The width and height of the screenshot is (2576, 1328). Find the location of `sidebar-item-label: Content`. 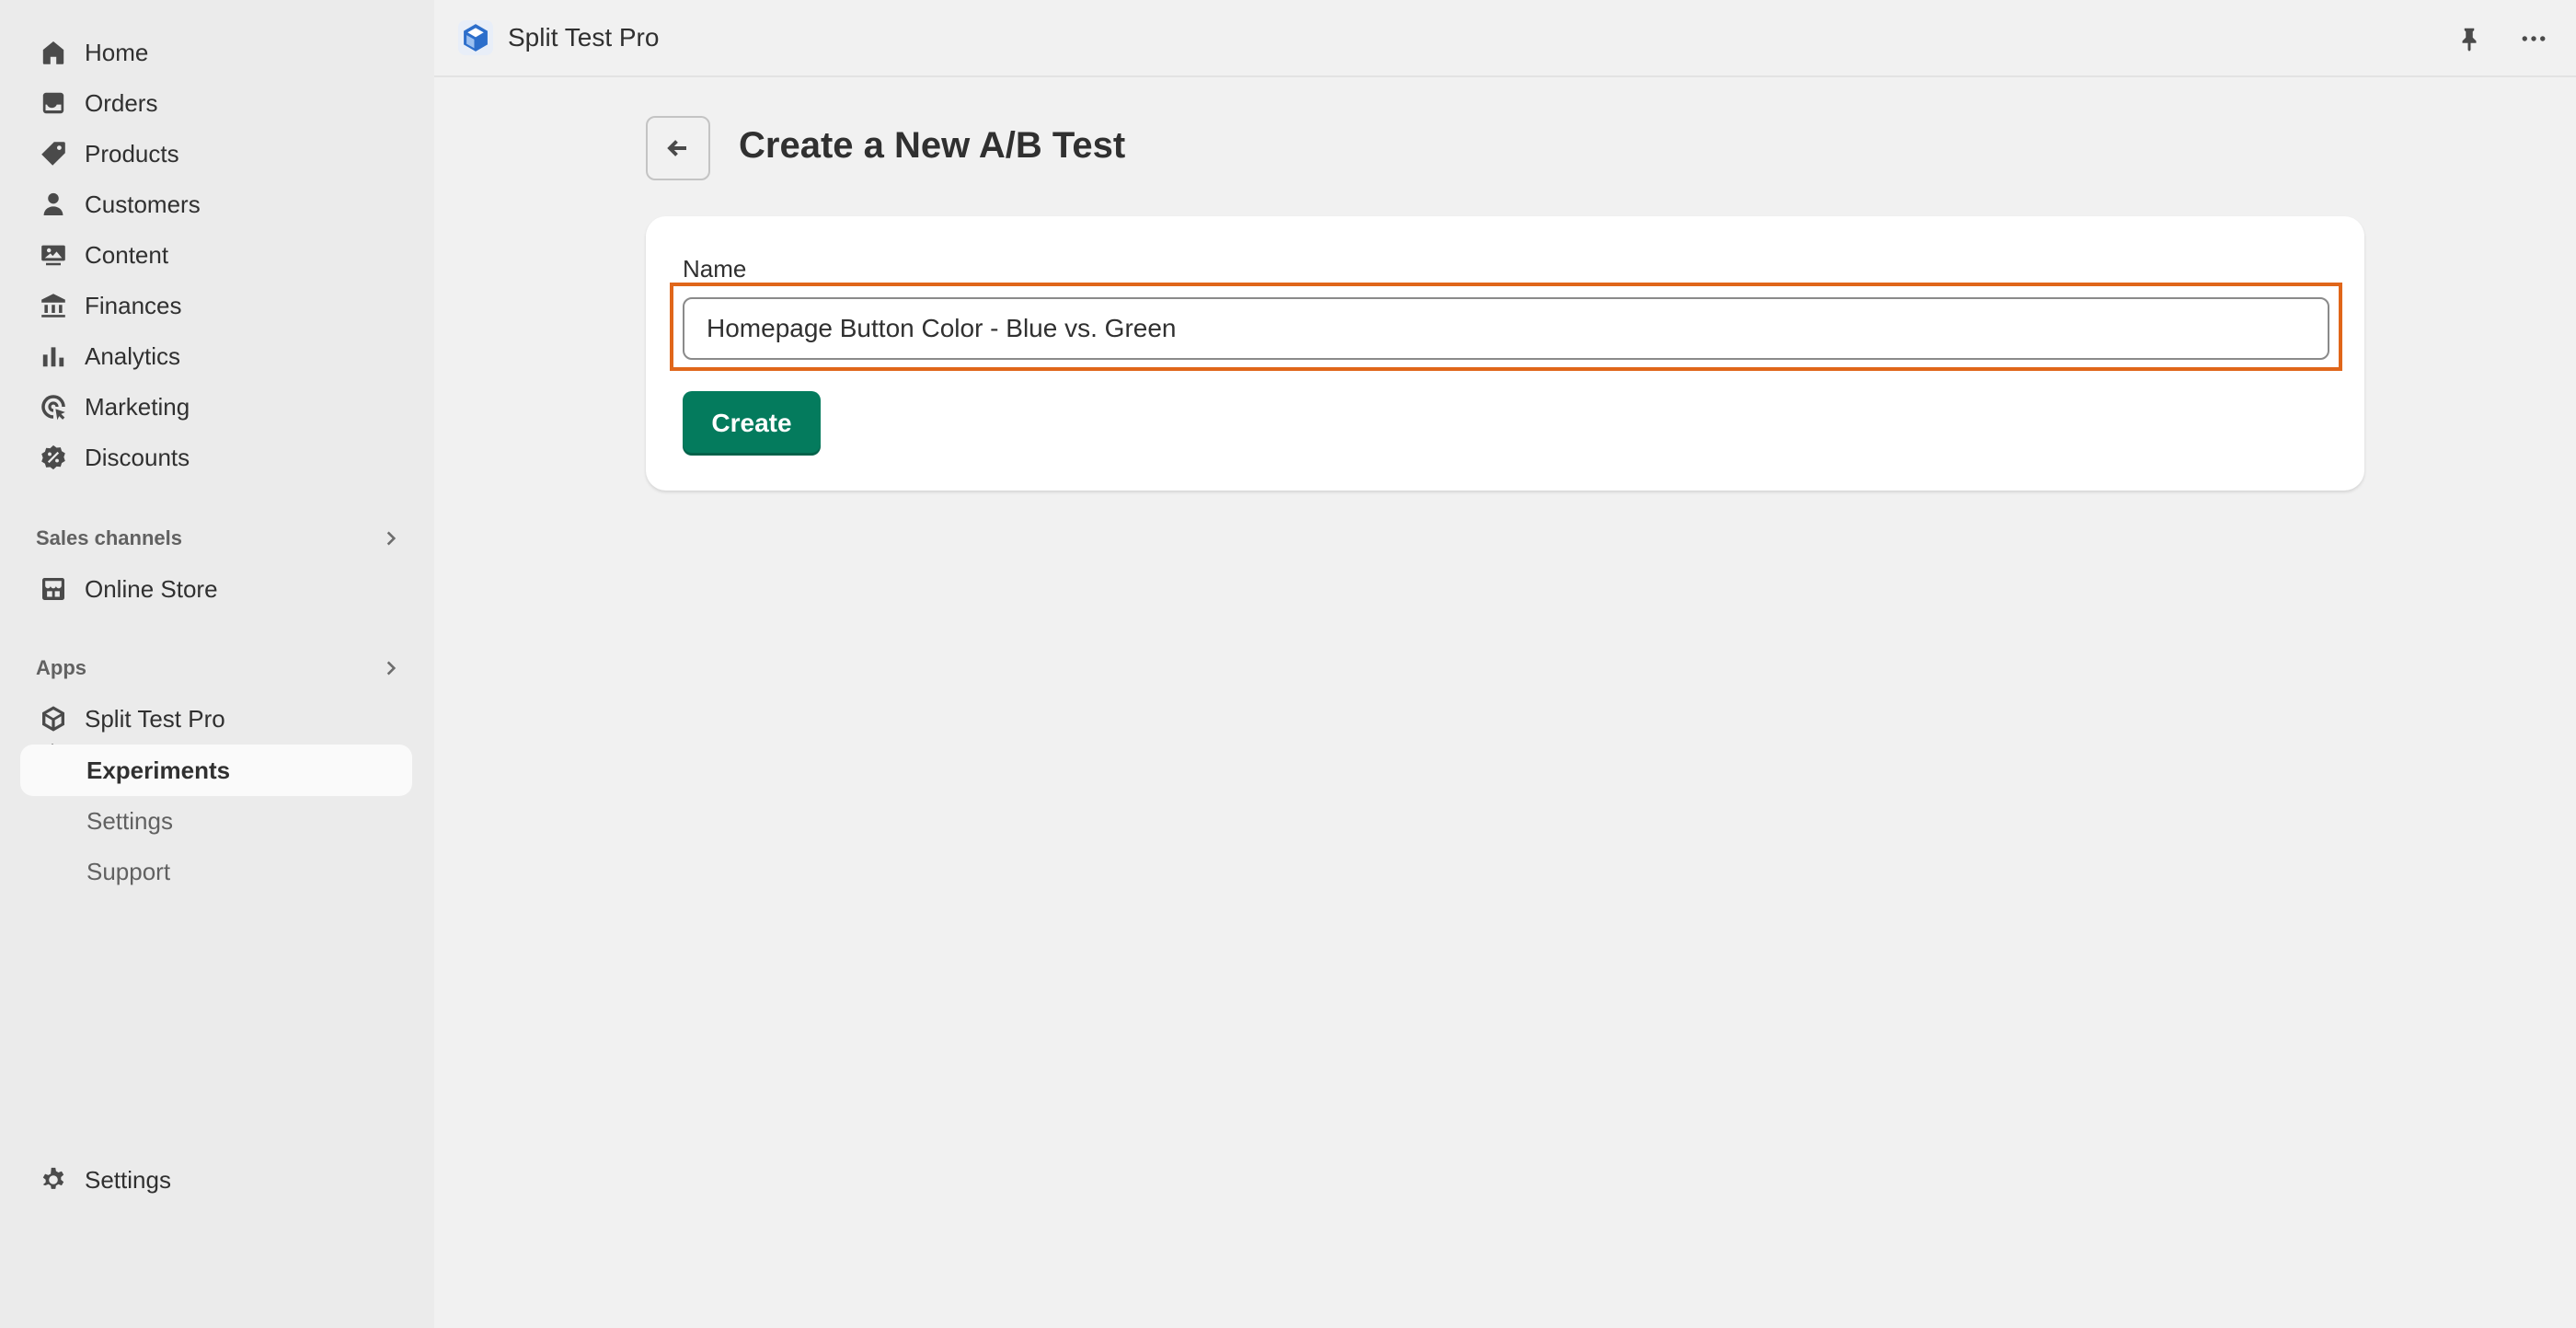

sidebar-item-label: Content is located at coordinates (127, 254).